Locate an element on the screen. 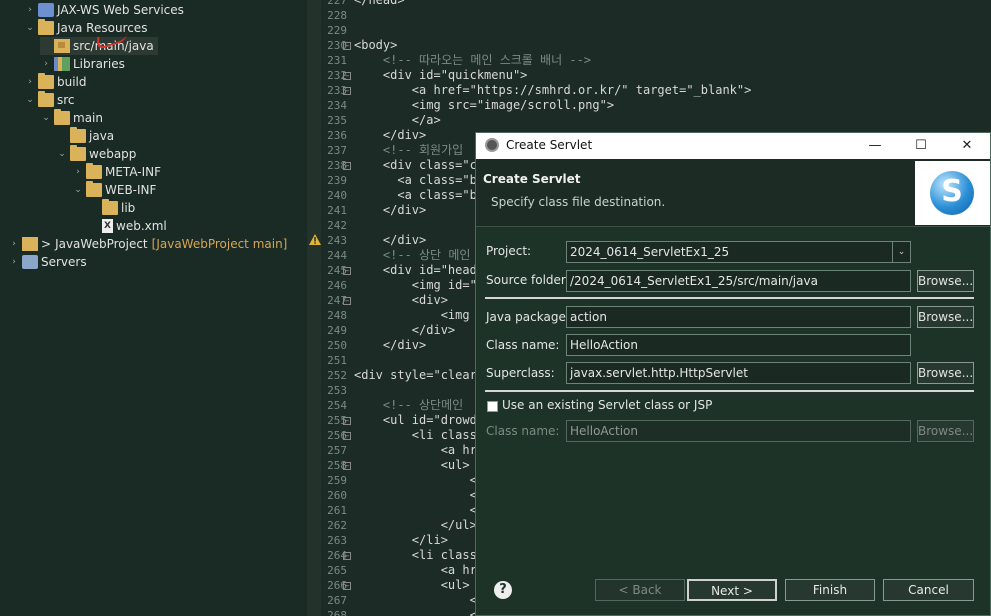 The width and height of the screenshot is (991, 616). class-name-field: HelloAction is located at coordinates (738, 345).